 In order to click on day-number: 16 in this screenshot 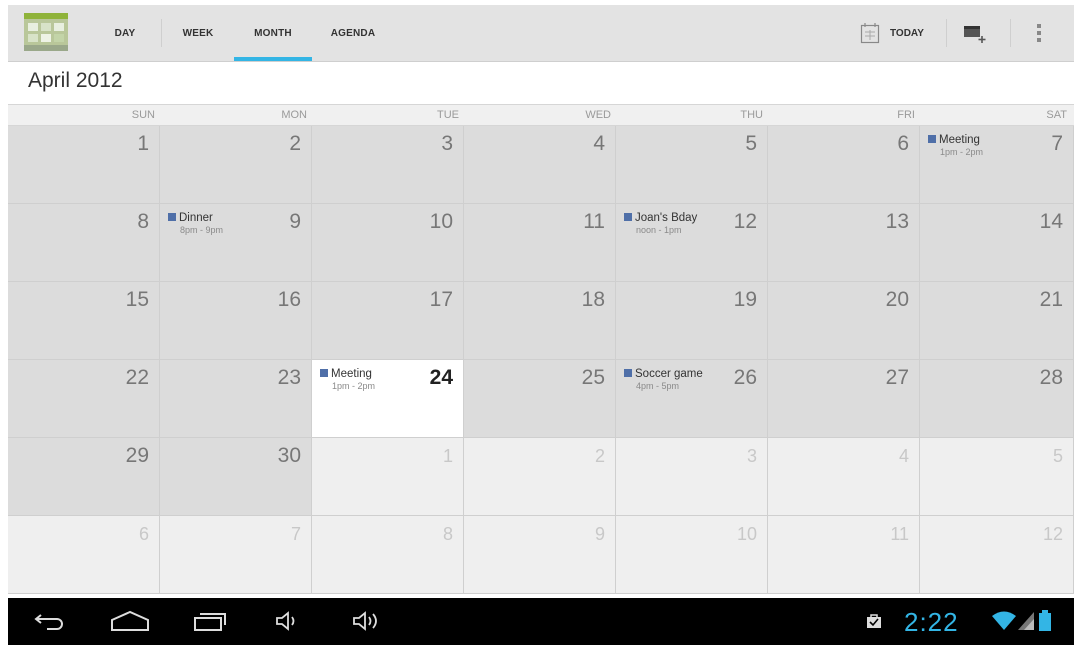, I will do `click(289, 299)`.